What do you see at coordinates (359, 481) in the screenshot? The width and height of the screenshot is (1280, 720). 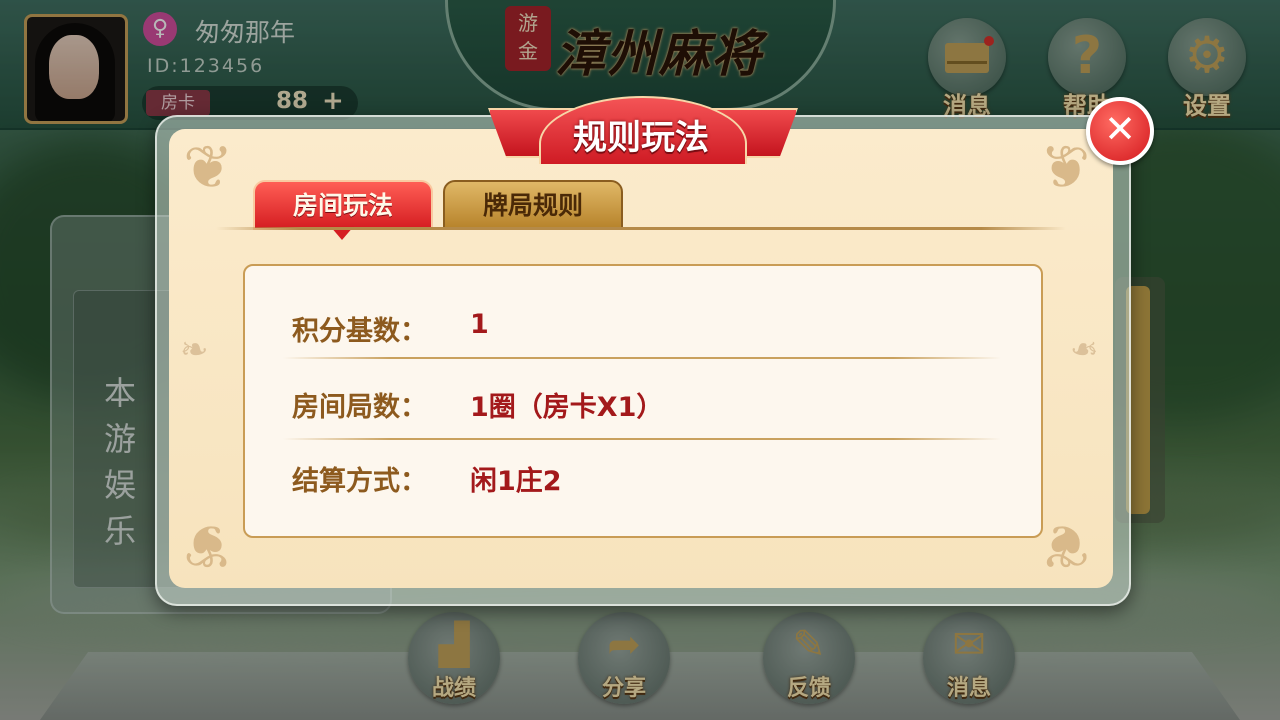 I see `rule-label-settlement: 结算方式：` at bounding box center [359, 481].